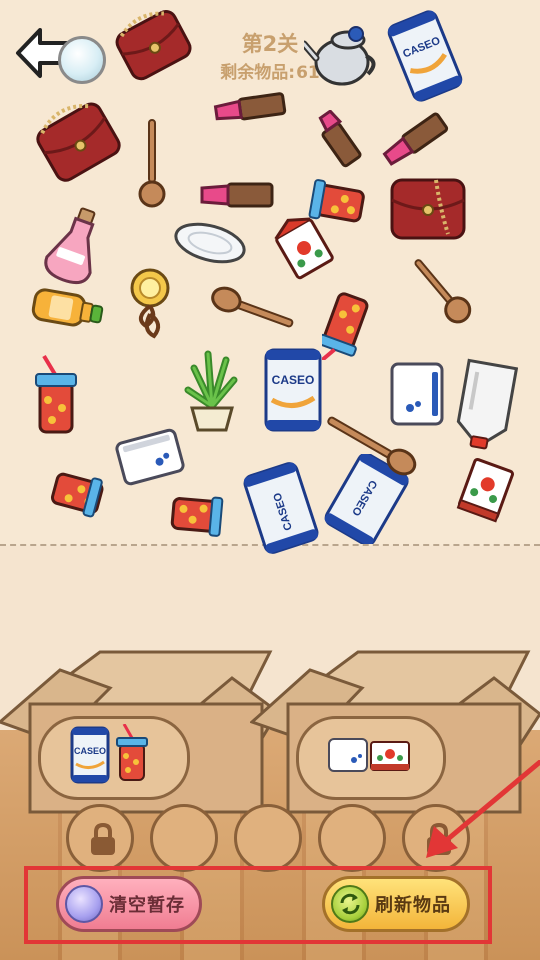  Describe the element at coordinates (103, 839) in the screenshot. I see `lock-icon` at that location.